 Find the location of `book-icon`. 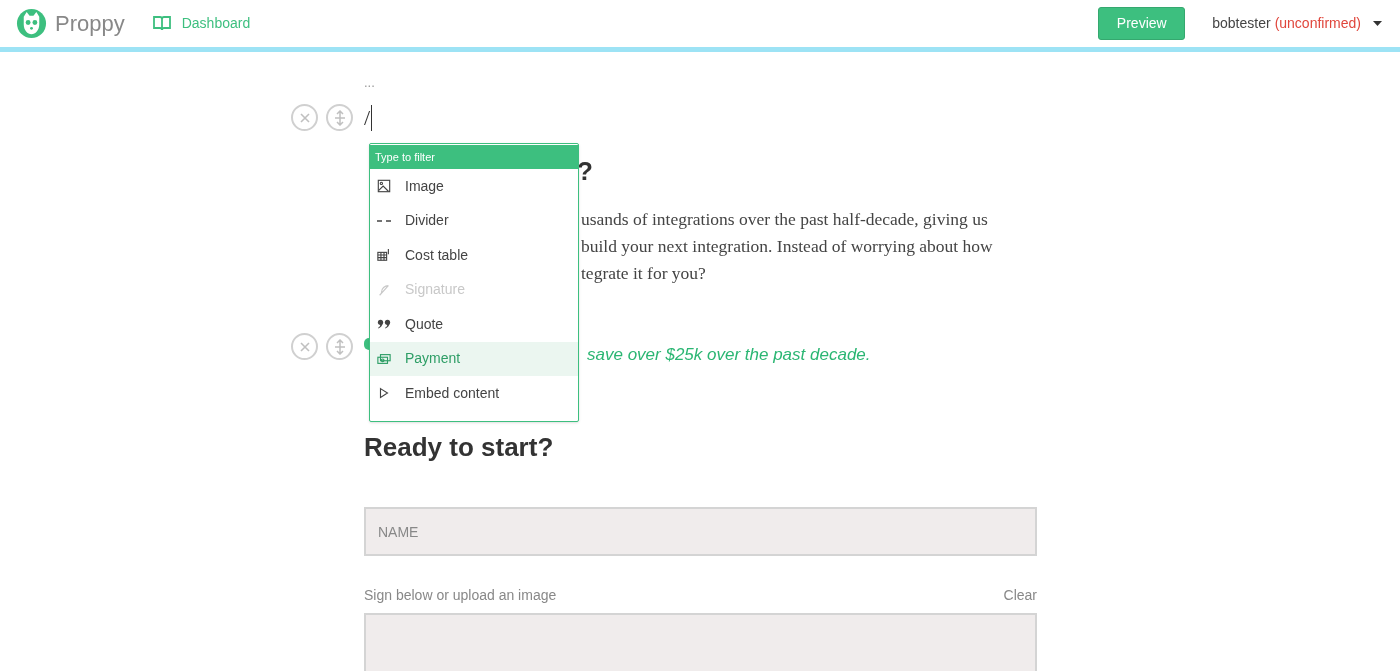

book-icon is located at coordinates (161, 23).